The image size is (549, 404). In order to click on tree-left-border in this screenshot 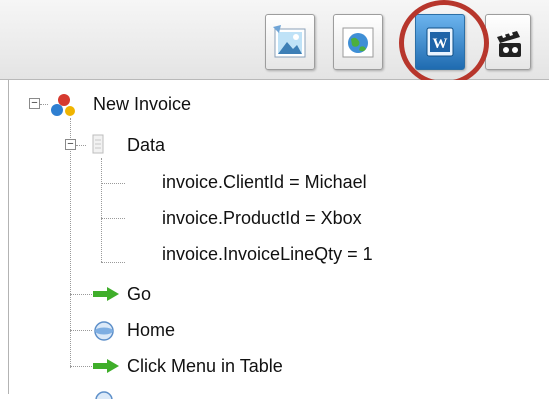, I will do `click(8, 237)`.